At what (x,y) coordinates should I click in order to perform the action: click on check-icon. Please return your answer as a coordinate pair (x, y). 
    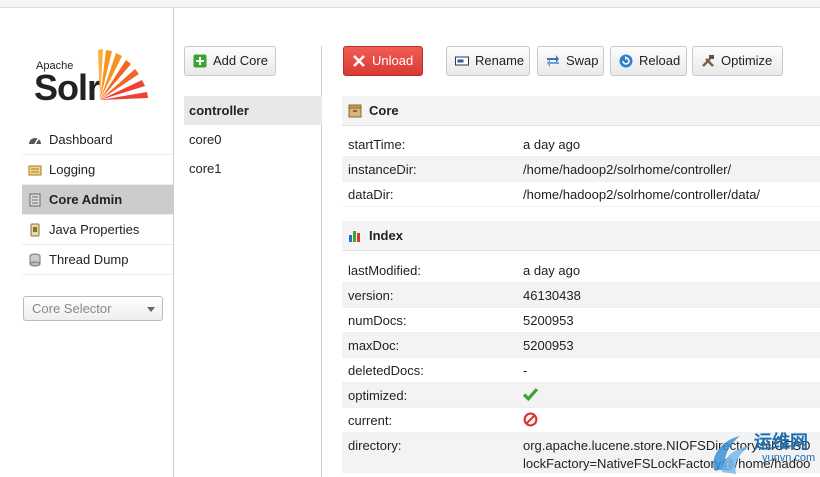
    Looking at the image, I should click on (530, 395).